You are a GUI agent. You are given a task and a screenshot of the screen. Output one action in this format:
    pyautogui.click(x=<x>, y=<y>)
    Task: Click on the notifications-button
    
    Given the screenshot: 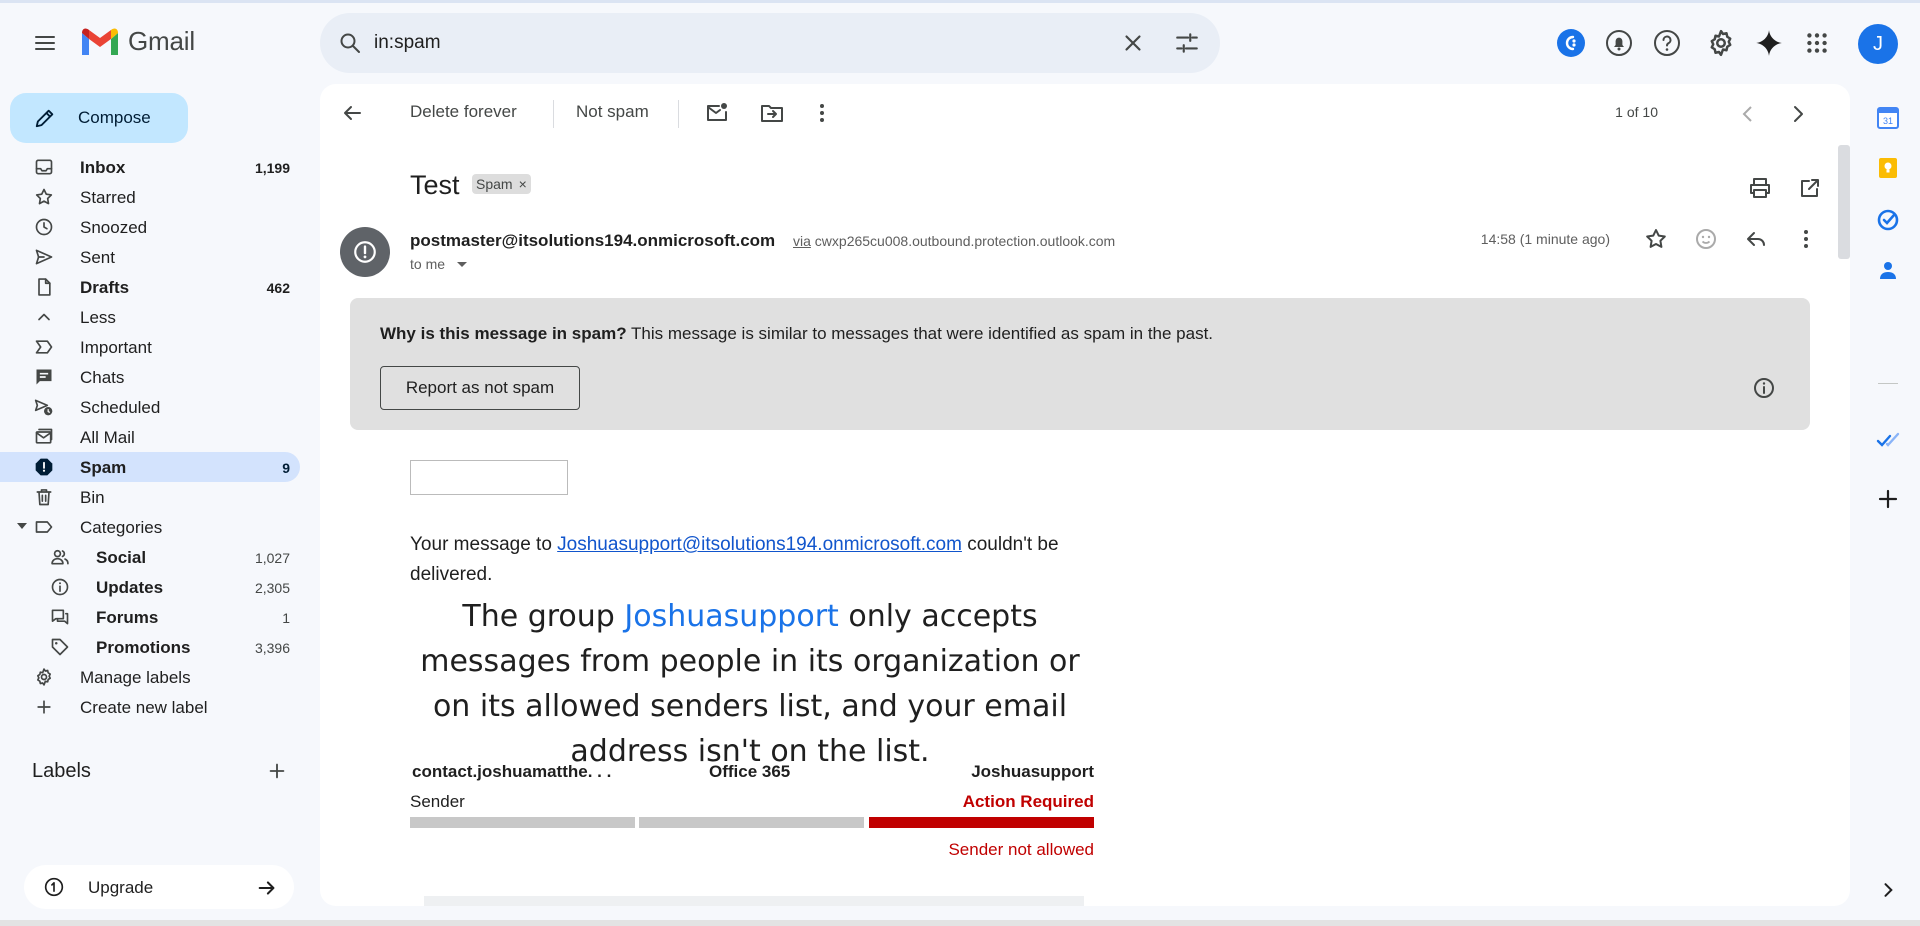 What is the action you would take?
    pyautogui.click(x=1619, y=43)
    